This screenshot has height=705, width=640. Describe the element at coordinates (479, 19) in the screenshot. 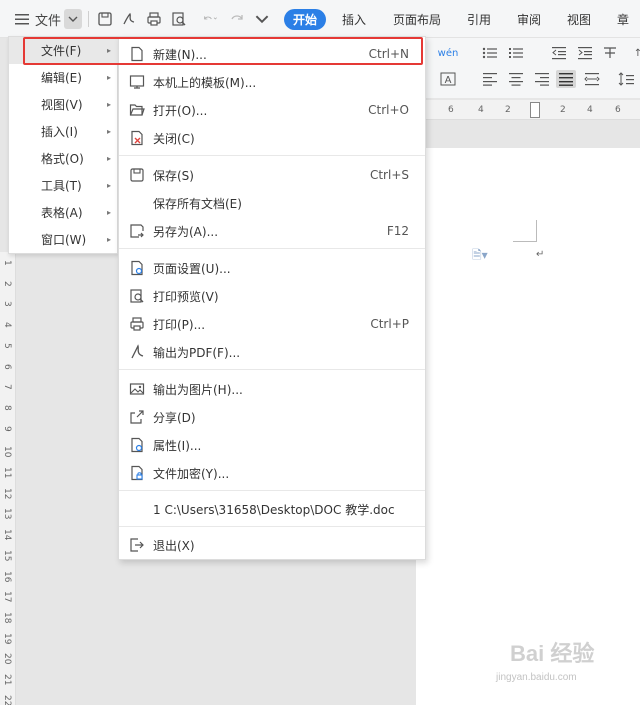

I see `tab-references: 引用` at that location.